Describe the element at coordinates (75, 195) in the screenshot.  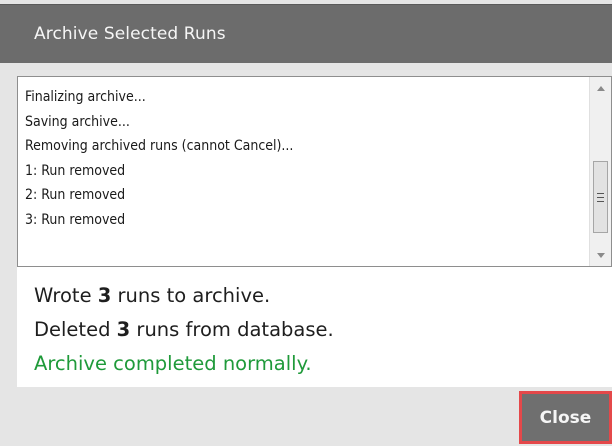
I see `log-line: 2: Run removed` at that location.